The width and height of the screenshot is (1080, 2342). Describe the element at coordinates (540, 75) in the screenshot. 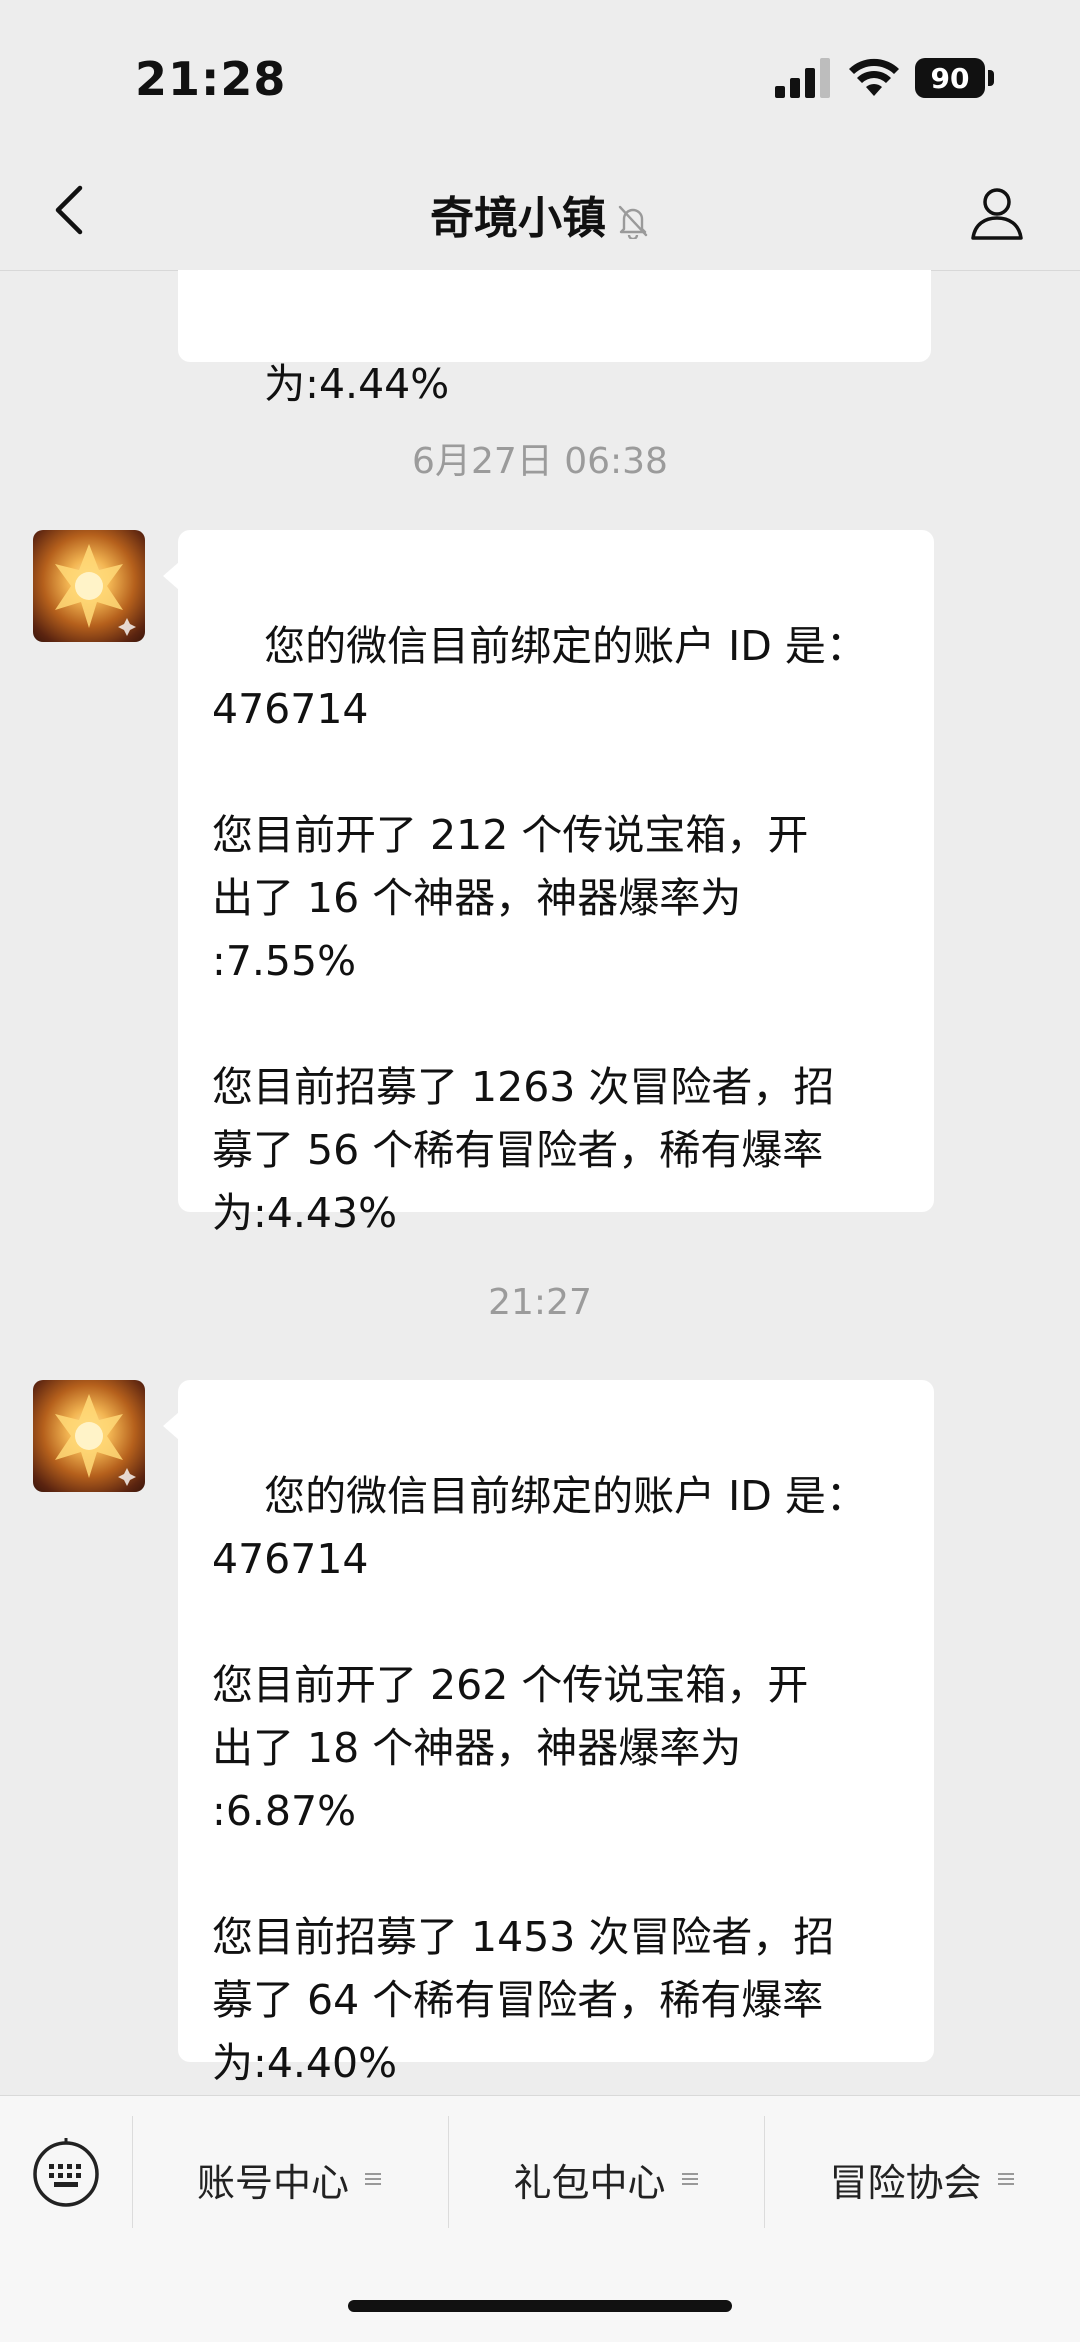

I see `status-bar: 21:28 90` at that location.